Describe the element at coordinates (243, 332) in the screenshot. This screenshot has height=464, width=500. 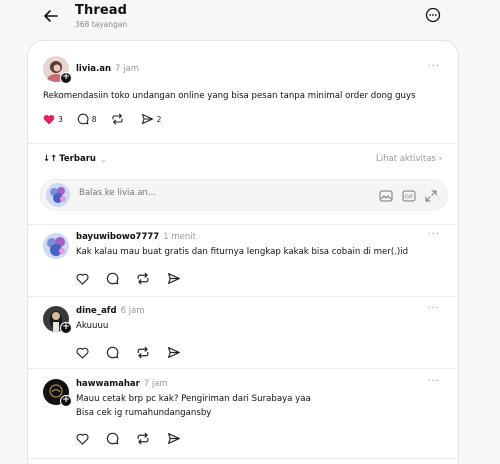
I see `reply-item: + dine_afd 6 jam ··· Akuuuu` at that location.